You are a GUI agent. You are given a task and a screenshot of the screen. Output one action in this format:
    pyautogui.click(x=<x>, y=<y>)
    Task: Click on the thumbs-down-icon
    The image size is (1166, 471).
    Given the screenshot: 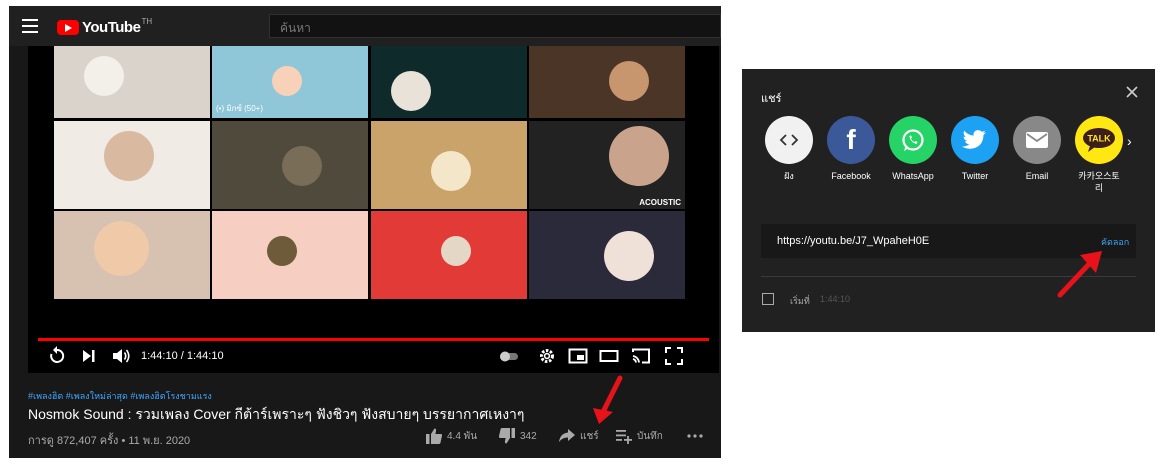 What is the action you would take?
    pyautogui.click(x=506, y=436)
    